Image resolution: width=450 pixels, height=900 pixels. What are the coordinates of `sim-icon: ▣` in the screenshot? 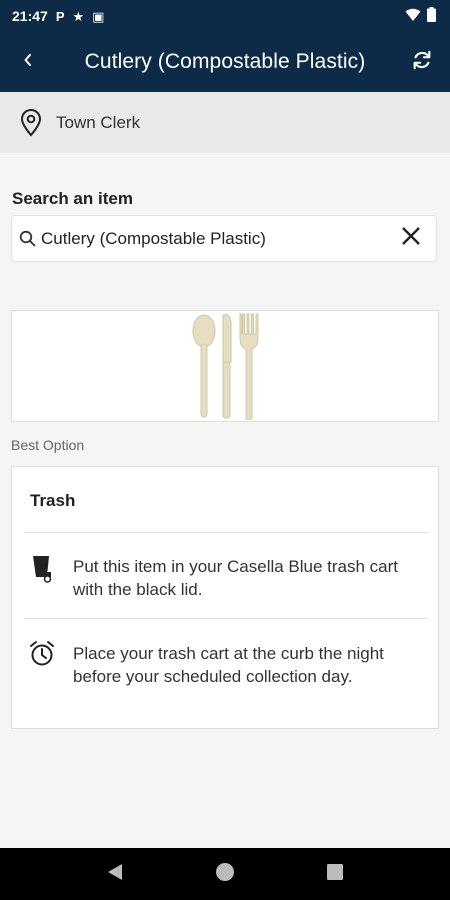 It's located at (98, 16).